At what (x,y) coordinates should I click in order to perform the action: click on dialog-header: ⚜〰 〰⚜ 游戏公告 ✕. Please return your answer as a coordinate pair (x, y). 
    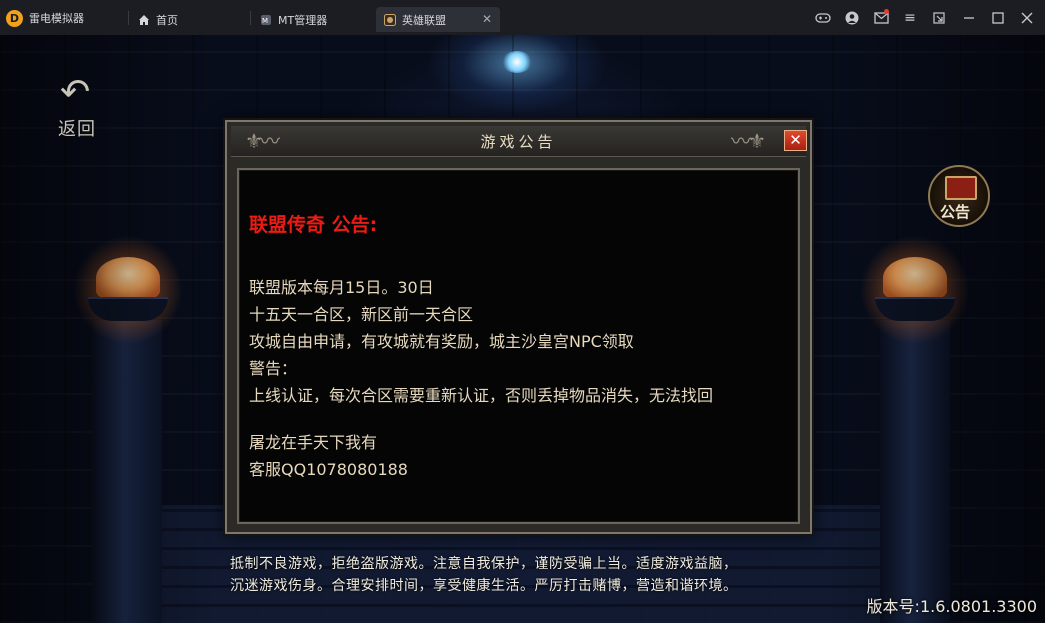
    Looking at the image, I should click on (519, 141).